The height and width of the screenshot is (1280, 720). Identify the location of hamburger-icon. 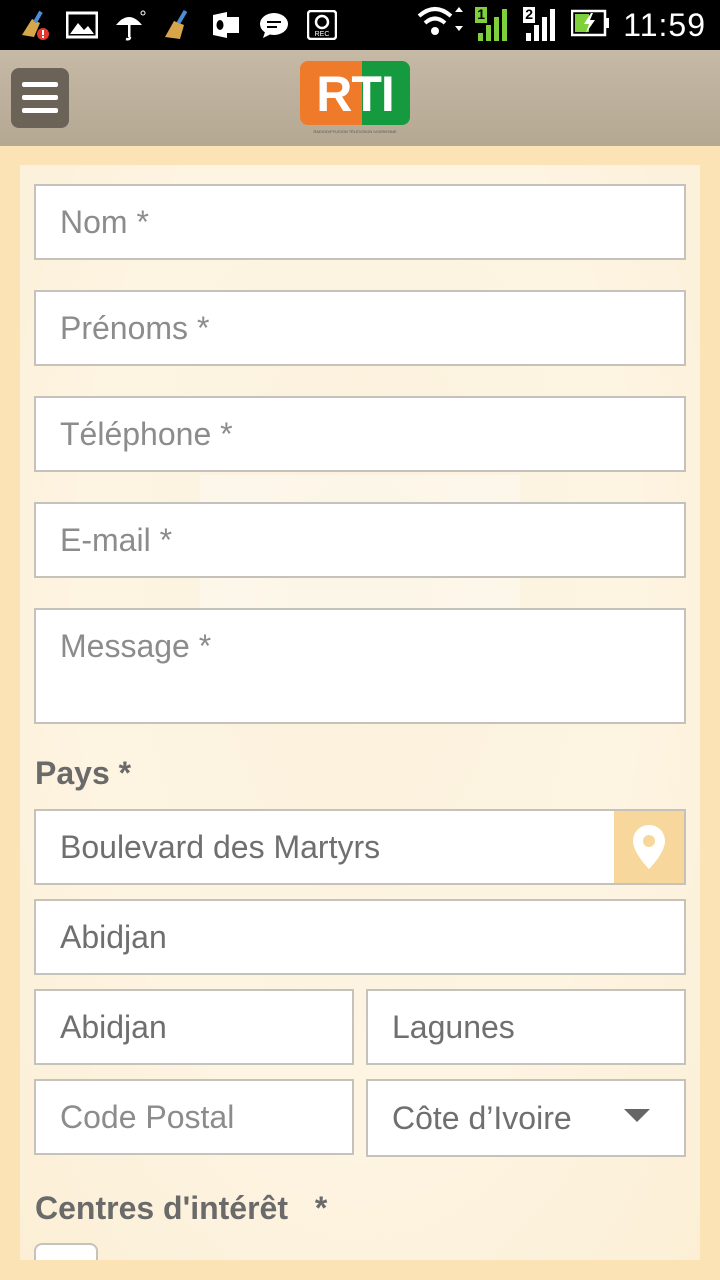
(40, 84).